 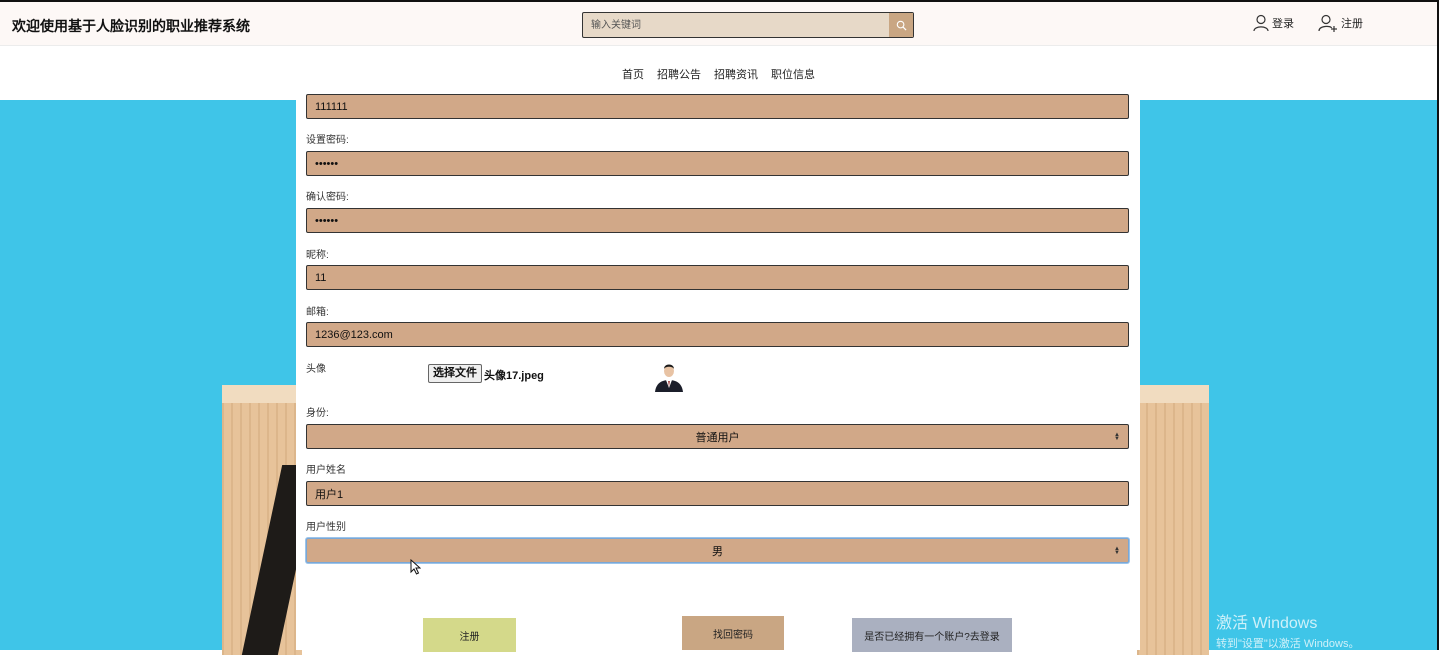 I want to click on confirm-password-field: ••••••, so click(x=717, y=220).